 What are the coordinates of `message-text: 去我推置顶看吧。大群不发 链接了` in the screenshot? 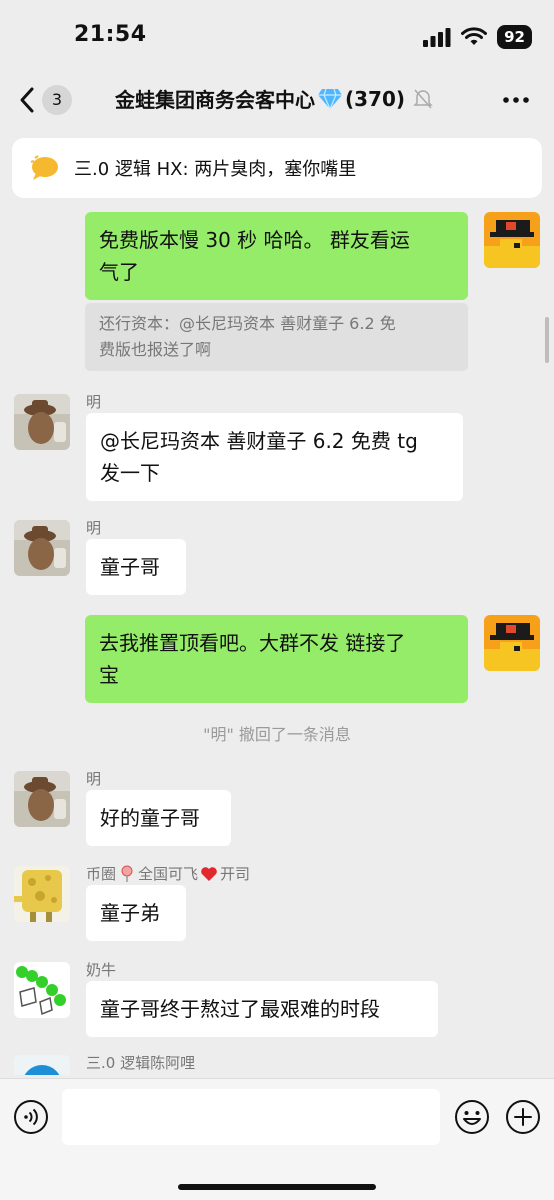 It's located at (252, 643).